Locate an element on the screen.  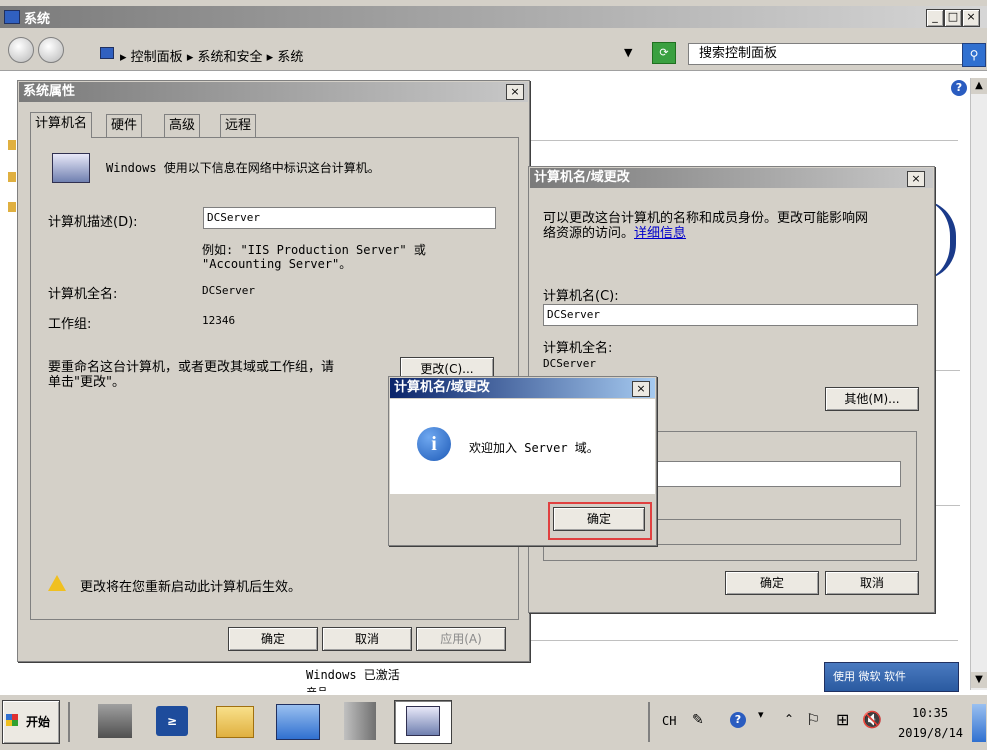
workgroup-value: 12346 is located at coordinates (219, 320).